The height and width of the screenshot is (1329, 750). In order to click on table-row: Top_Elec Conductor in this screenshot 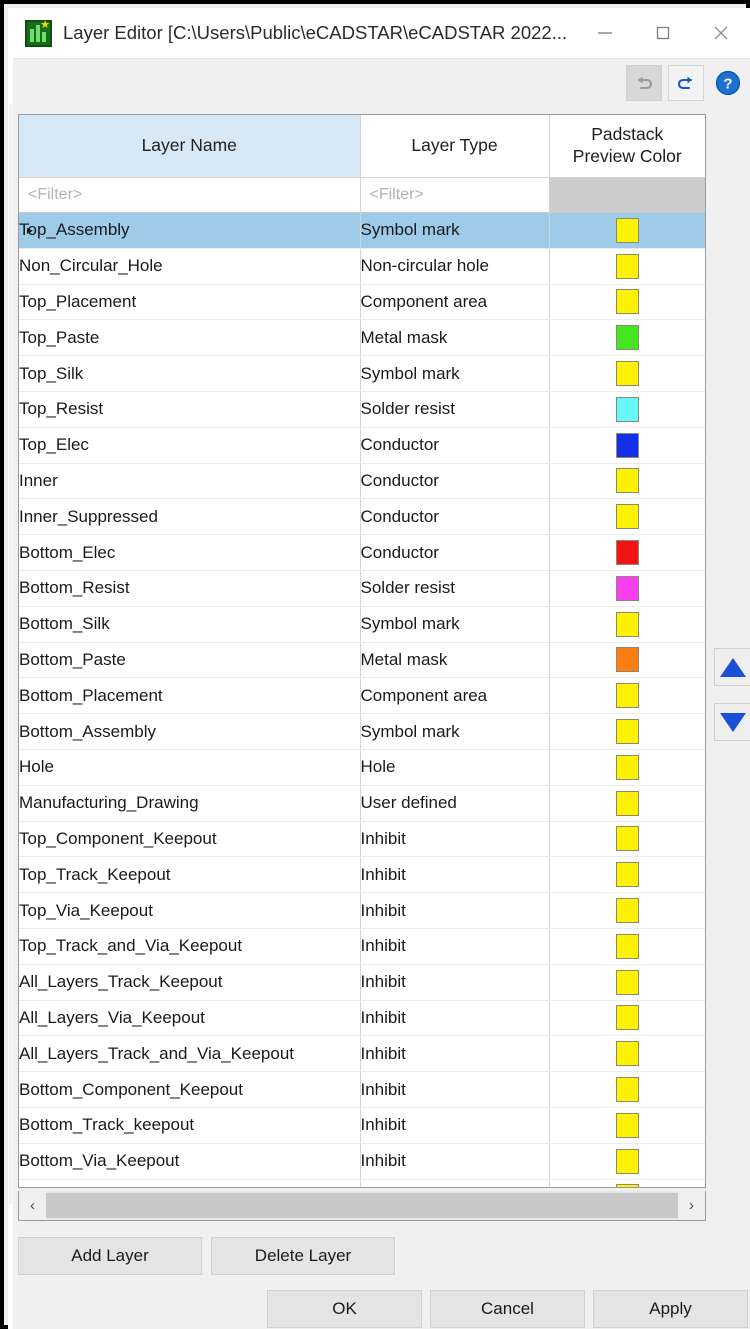, I will do `click(362, 445)`.